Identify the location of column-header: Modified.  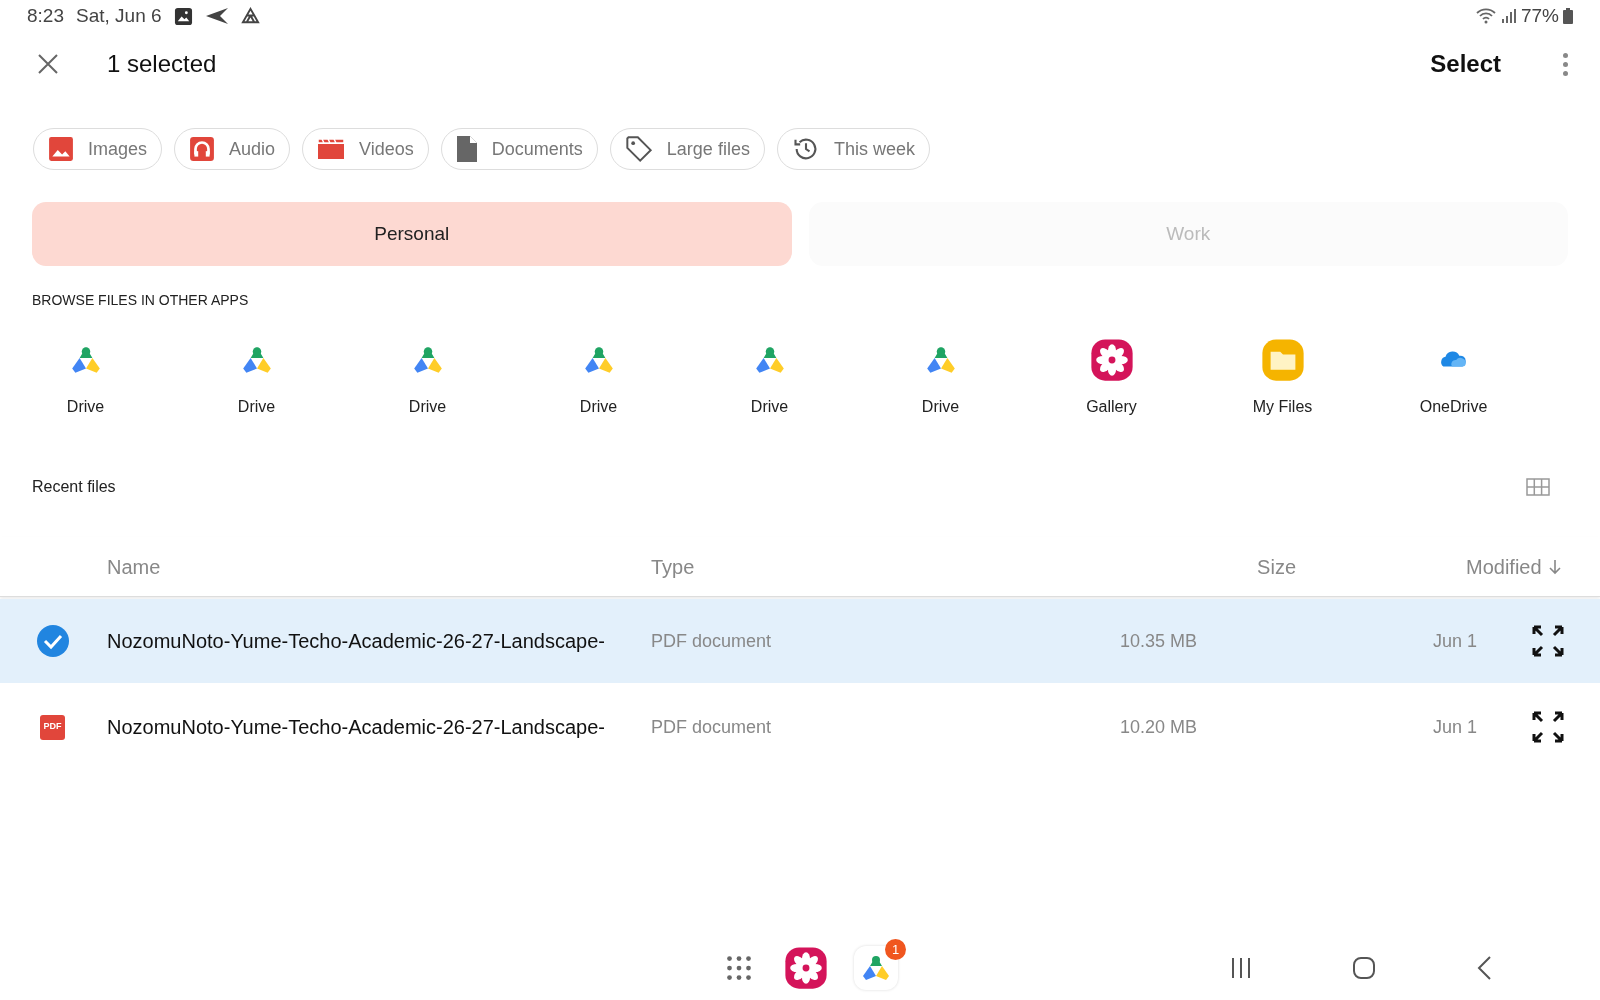
(1514, 566).